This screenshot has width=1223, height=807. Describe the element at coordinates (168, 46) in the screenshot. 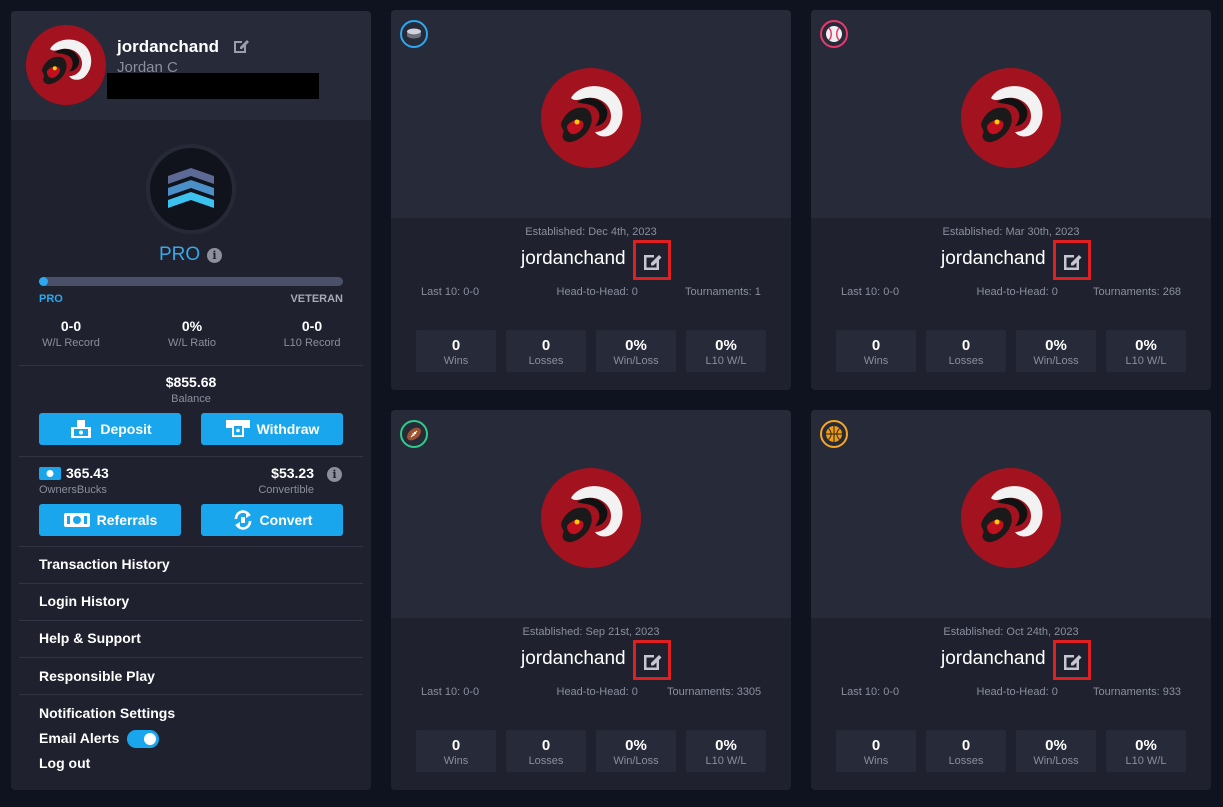

I see `username: jordanchand` at that location.